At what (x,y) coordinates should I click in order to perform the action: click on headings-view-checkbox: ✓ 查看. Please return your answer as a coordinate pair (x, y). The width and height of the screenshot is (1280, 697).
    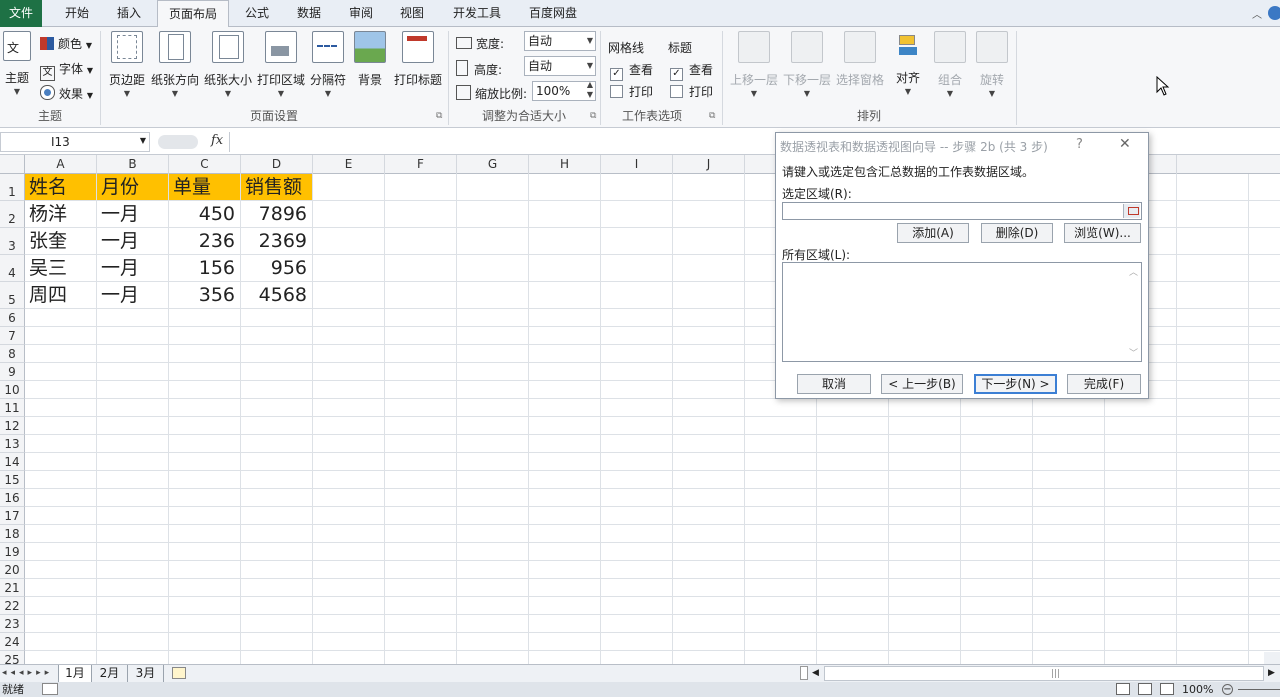
    Looking at the image, I should click on (691, 71).